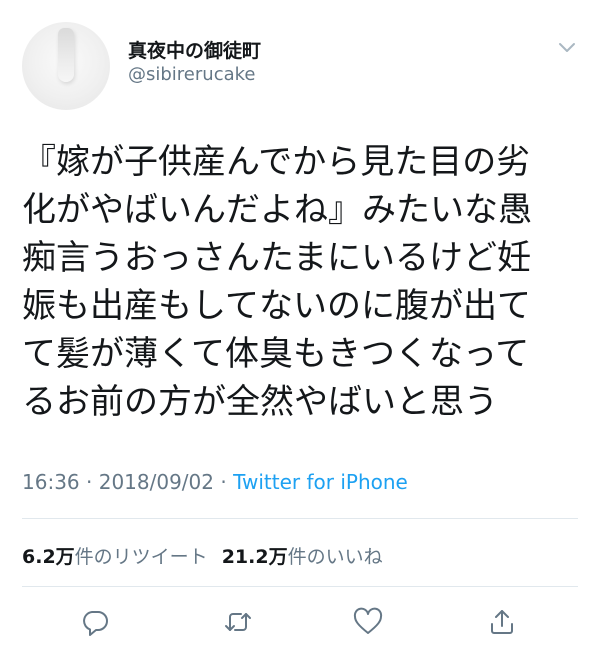 Image resolution: width=600 pixels, height=657 pixels. I want to click on retweet-button, so click(238, 622).